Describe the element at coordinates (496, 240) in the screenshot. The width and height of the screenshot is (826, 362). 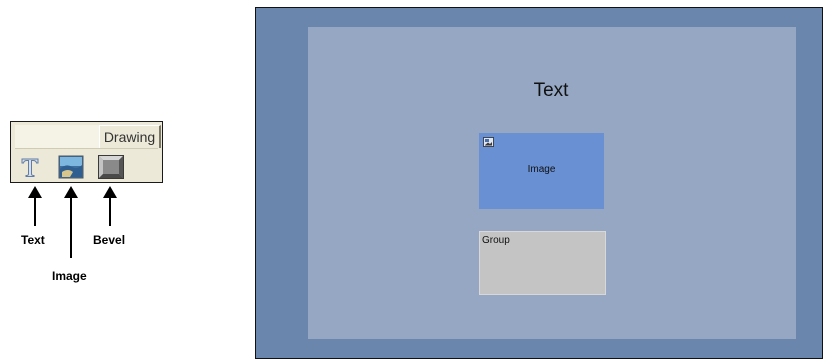
I see `group-element-label: Group` at that location.